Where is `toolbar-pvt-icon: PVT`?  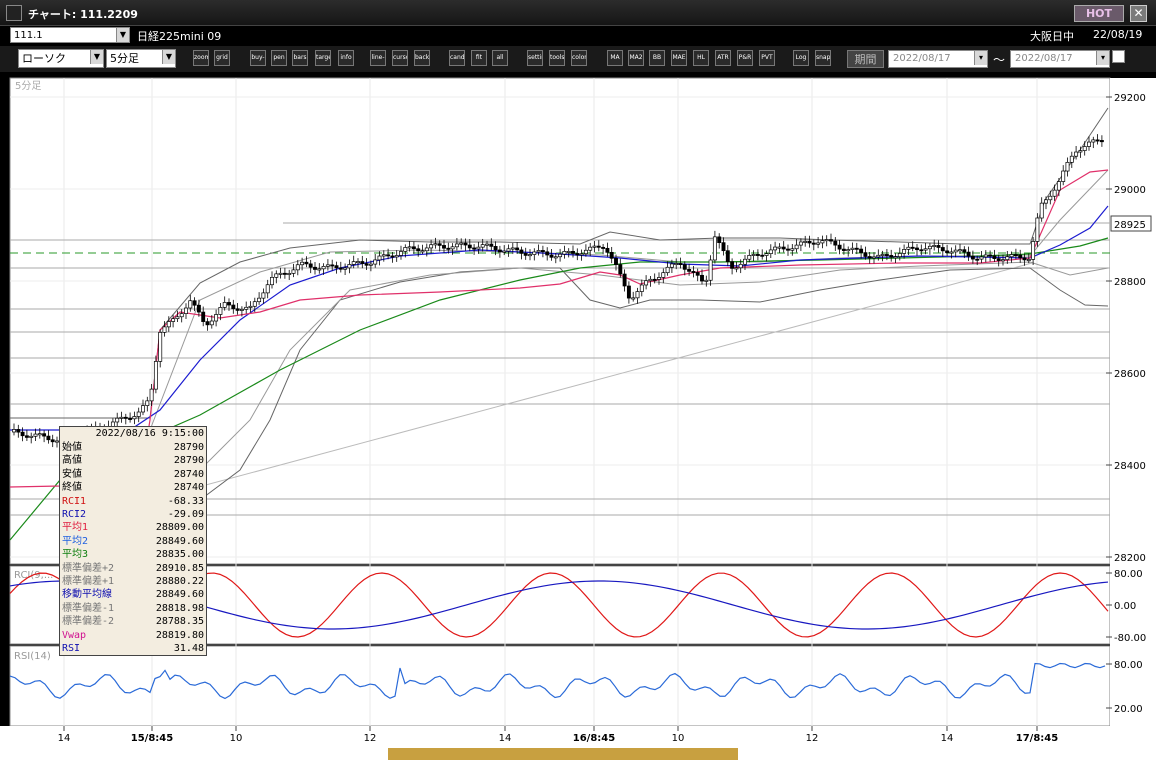 toolbar-pvt-icon: PVT is located at coordinates (767, 58).